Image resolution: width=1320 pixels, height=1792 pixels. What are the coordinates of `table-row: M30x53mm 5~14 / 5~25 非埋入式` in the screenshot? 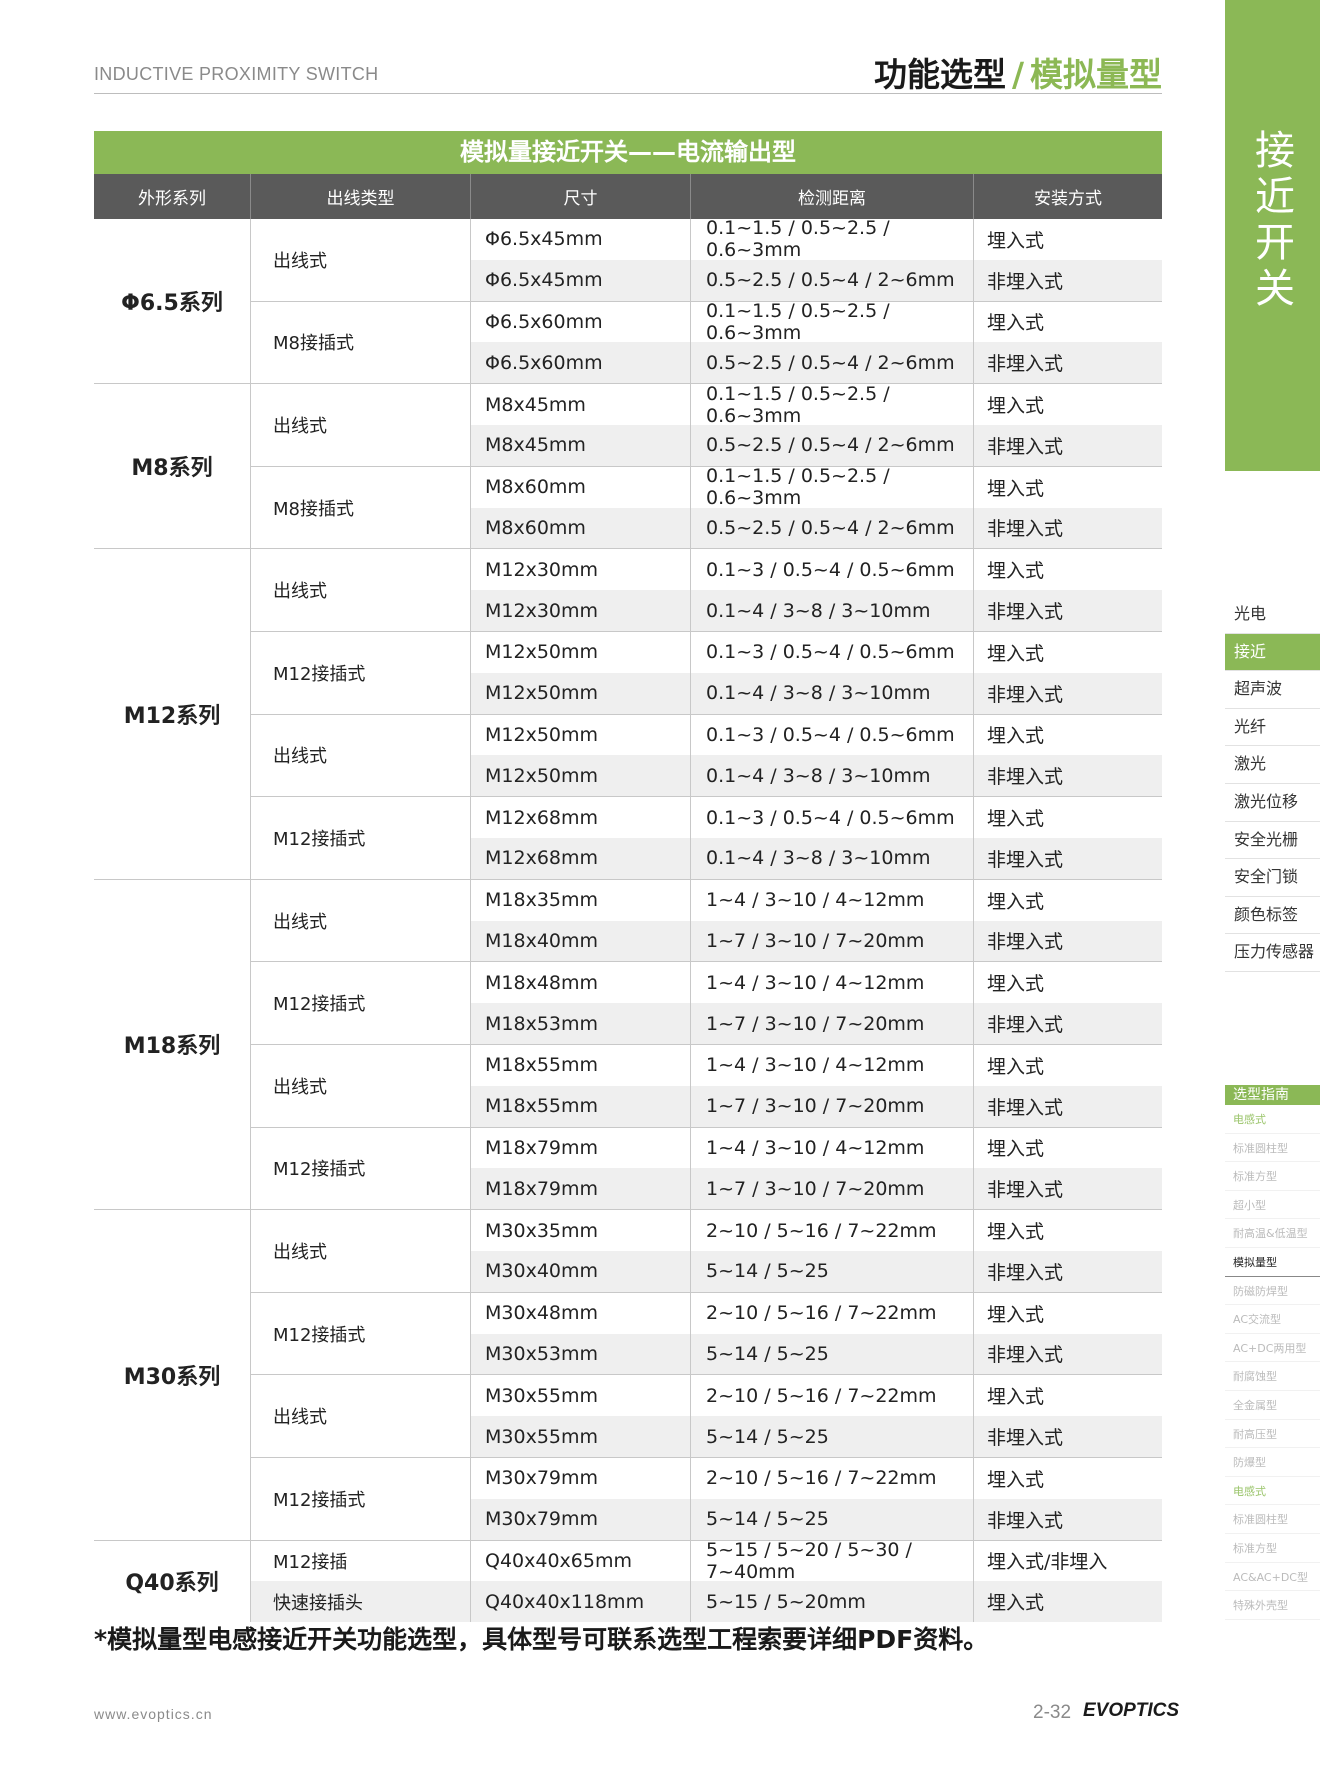 It's located at (816, 1354).